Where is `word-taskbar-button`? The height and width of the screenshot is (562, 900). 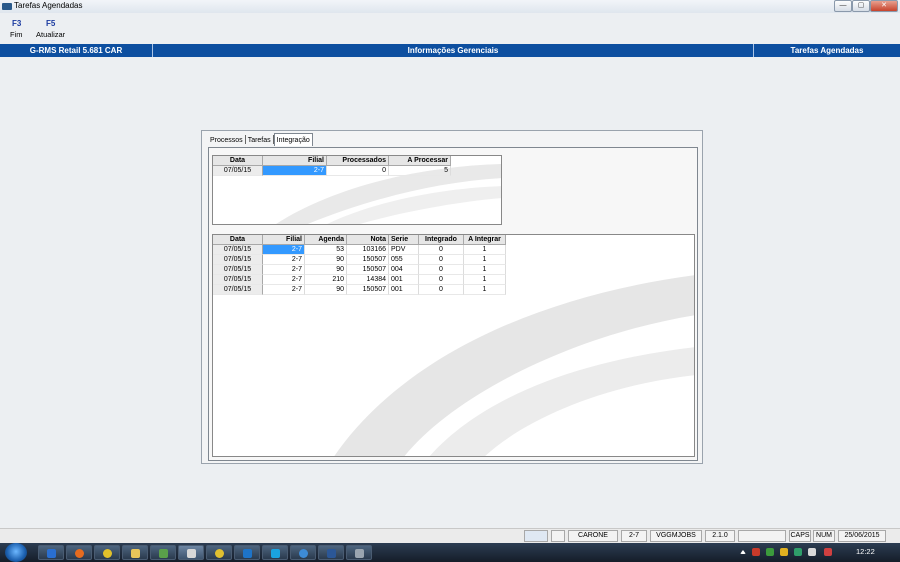 word-taskbar-button is located at coordinates (331, 552).